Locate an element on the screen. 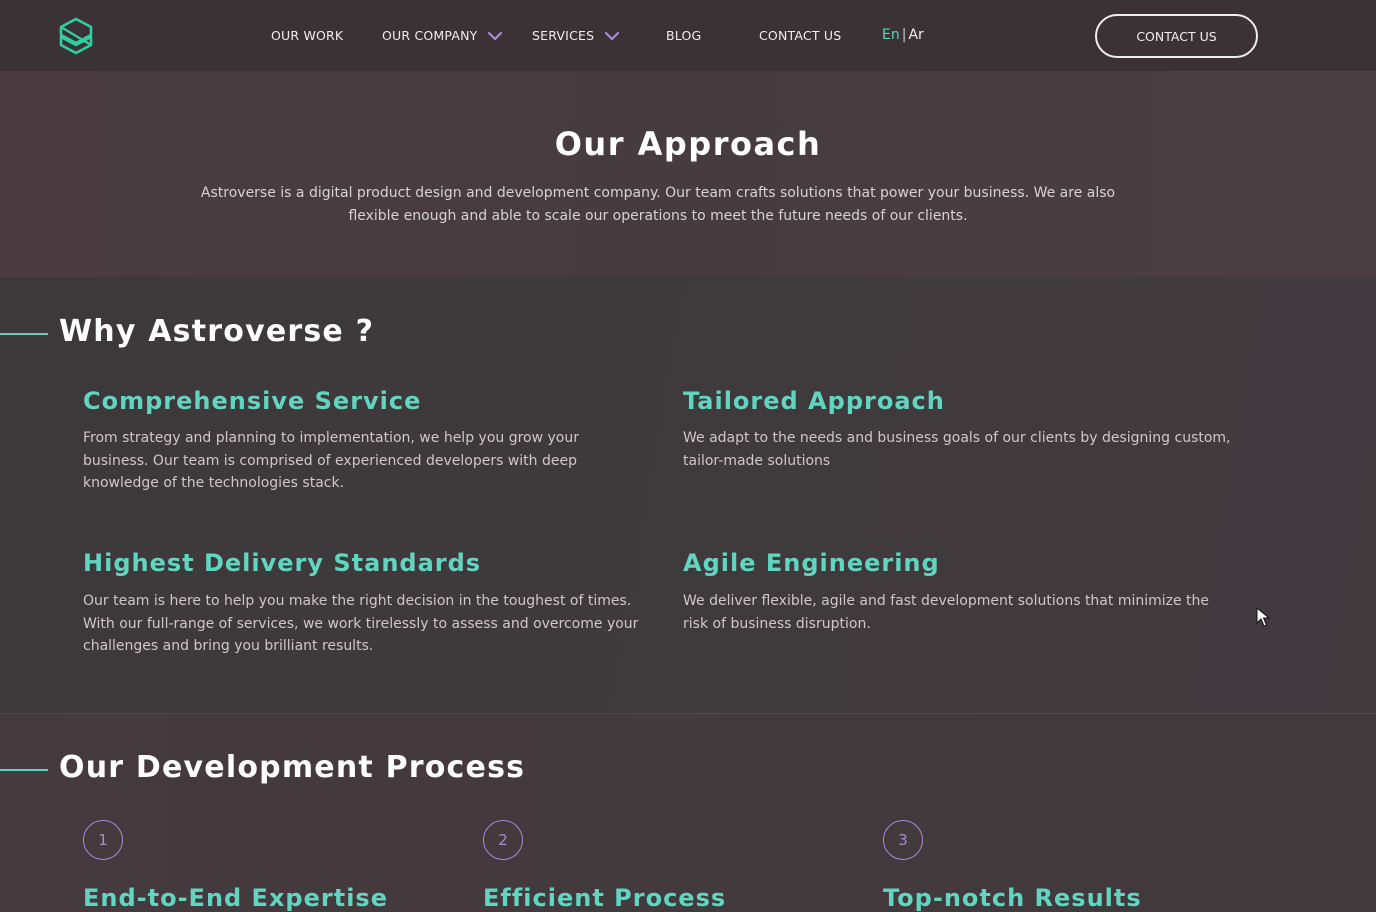  step-title: Top-notch Results is located at coordinates (1012, 898).